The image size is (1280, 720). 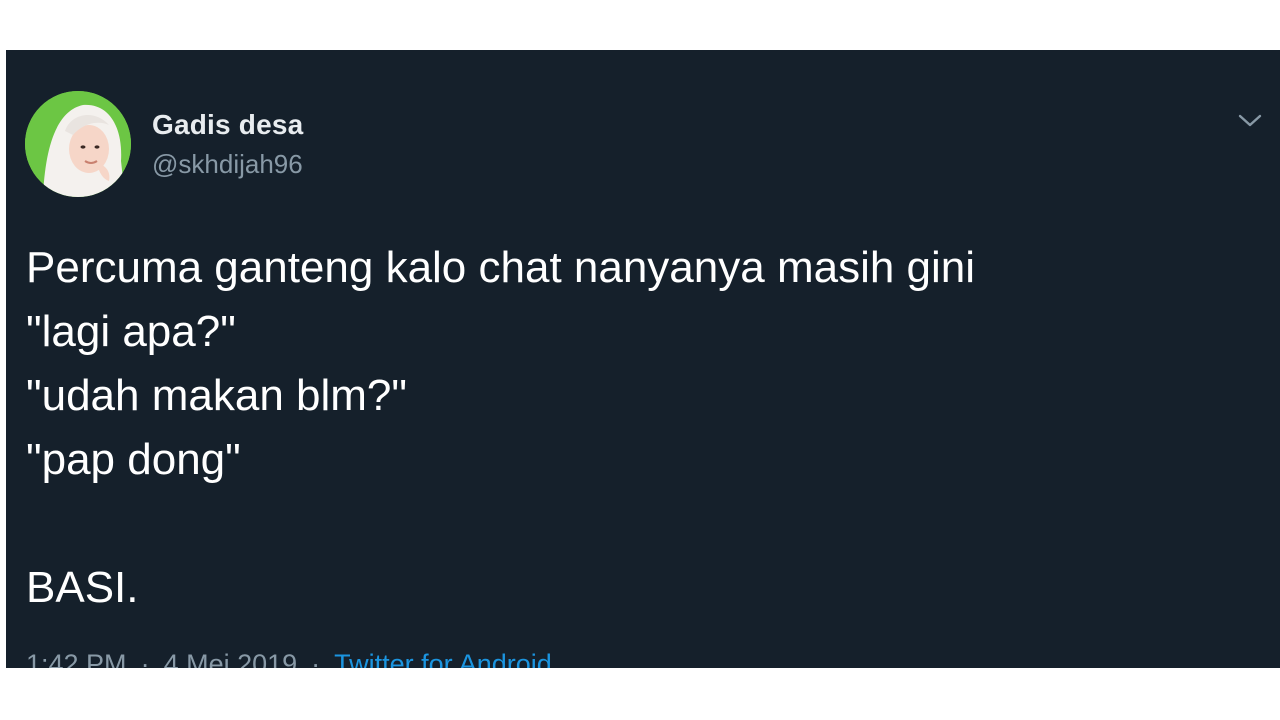 I want to click on user-info: Gadis desa @skhdijah96, so click(x=227, y=144).